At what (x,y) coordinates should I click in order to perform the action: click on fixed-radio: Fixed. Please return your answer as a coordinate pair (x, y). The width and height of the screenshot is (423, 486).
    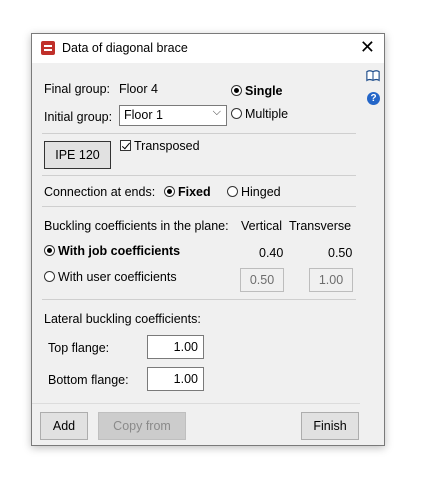
    Looking at the image, I should click on (187, 192).